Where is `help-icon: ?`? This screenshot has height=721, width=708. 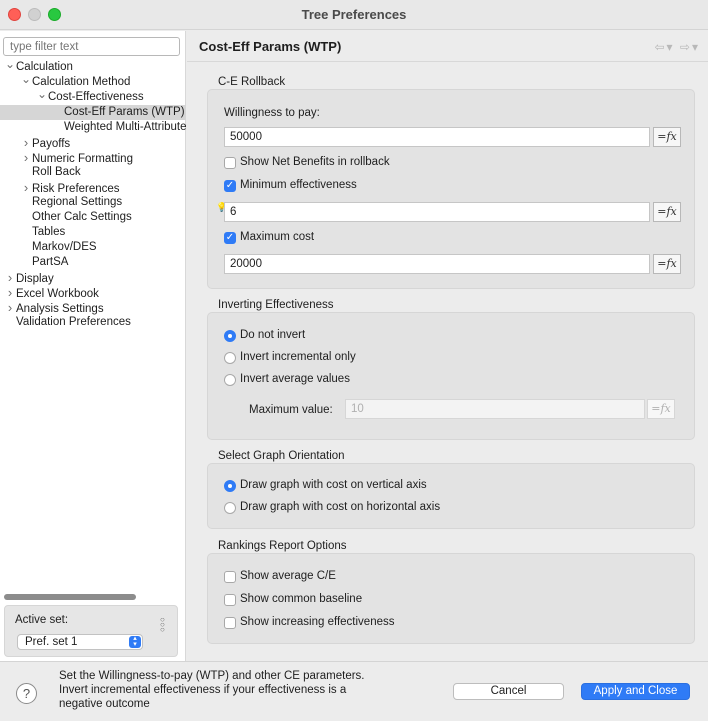
help-icon: ? is located at coordinates (26, 693).